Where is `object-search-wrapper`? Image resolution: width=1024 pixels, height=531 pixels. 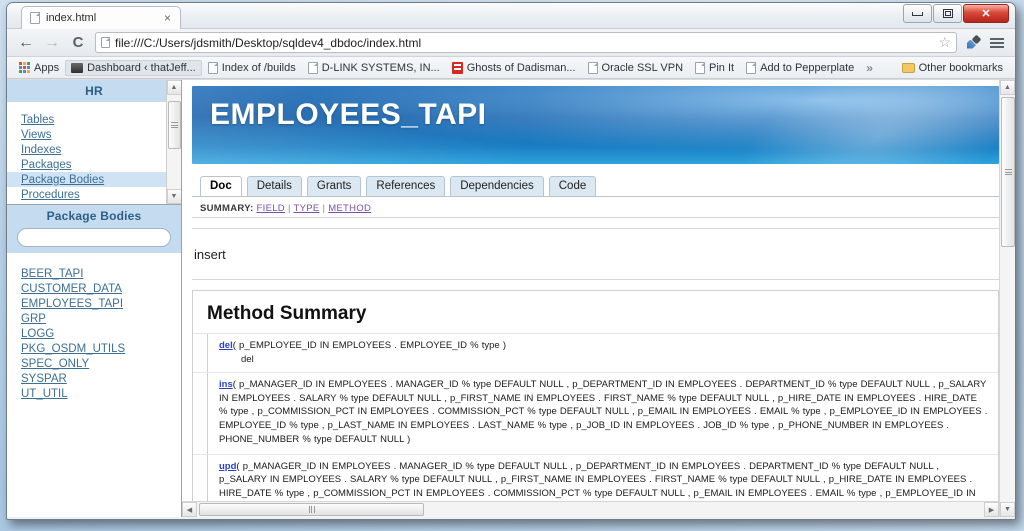 object-search-wrapper is located at coordinates (94, 240).